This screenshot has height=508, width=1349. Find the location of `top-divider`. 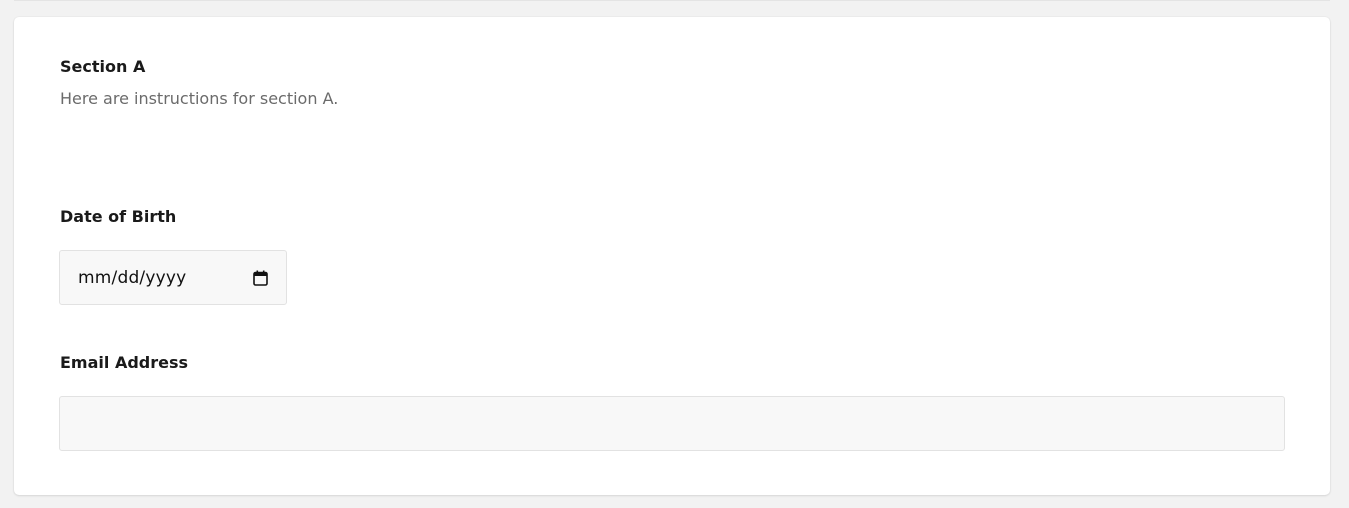

top-divider is located at coordinates (672, 0).